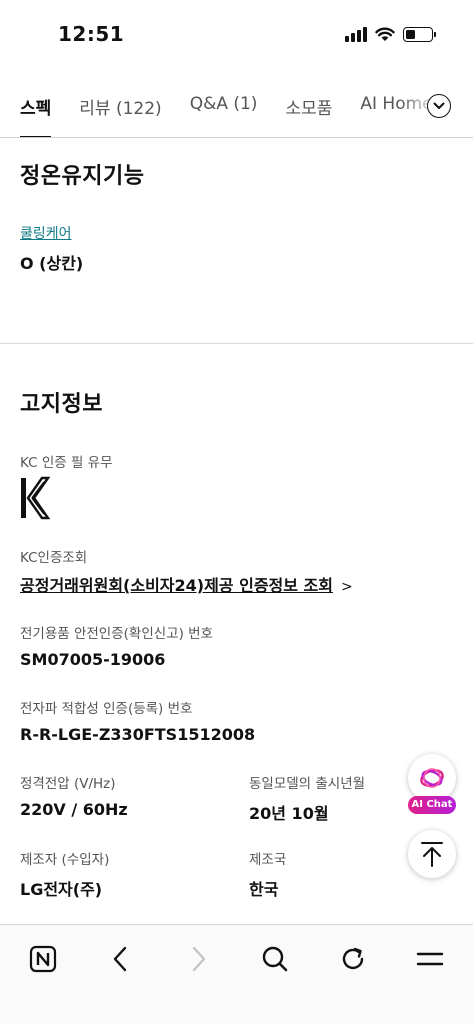 The width and height of the screenshot is (473, 1024). I want to click on spec-tabs: 스펙 리뷰 (122) Q&A (1) 소모품 AI Home, so click(236, 111).